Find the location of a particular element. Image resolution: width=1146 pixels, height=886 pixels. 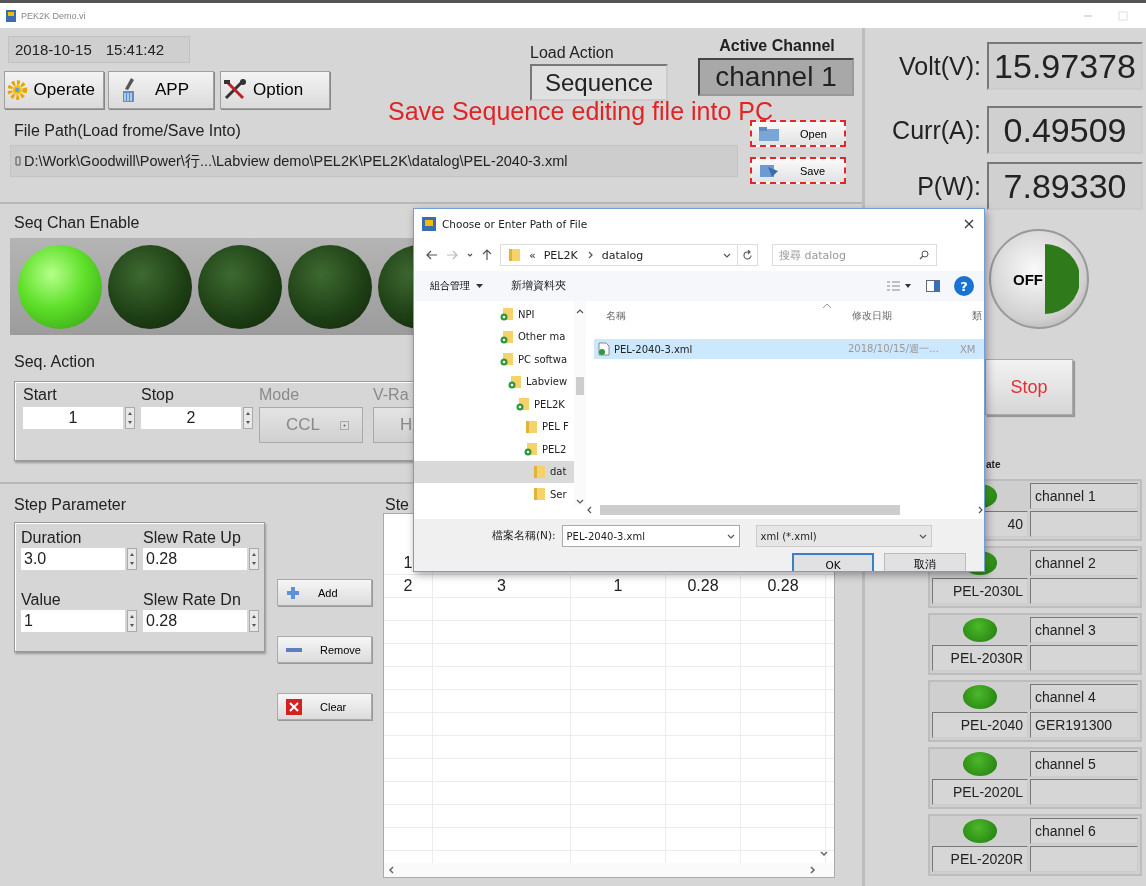

field-label: 檔案名稱(N): is located at coordinates (524, 536).